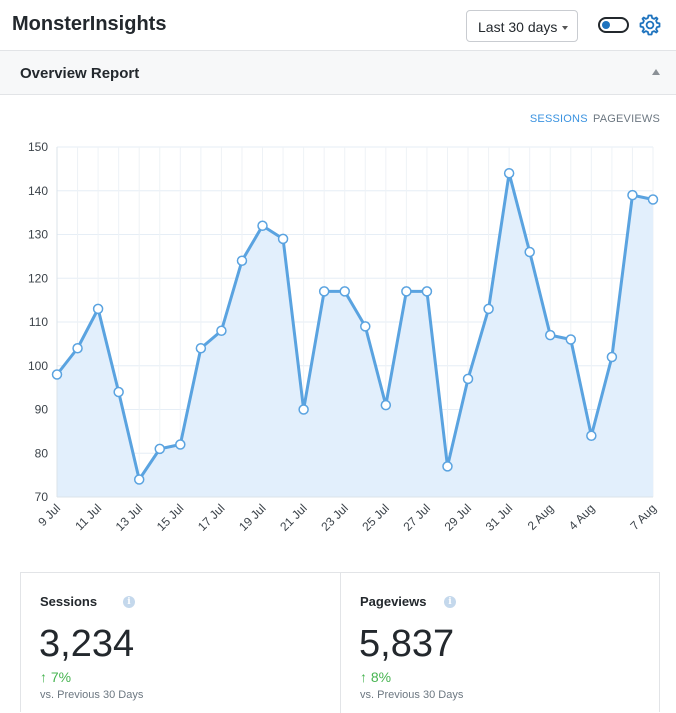 This screenshot has height=713, width=676. Describe the element at coordinates (559, 119) in the screenshot. I see `tab-sessions: SESSIONS` at that location.